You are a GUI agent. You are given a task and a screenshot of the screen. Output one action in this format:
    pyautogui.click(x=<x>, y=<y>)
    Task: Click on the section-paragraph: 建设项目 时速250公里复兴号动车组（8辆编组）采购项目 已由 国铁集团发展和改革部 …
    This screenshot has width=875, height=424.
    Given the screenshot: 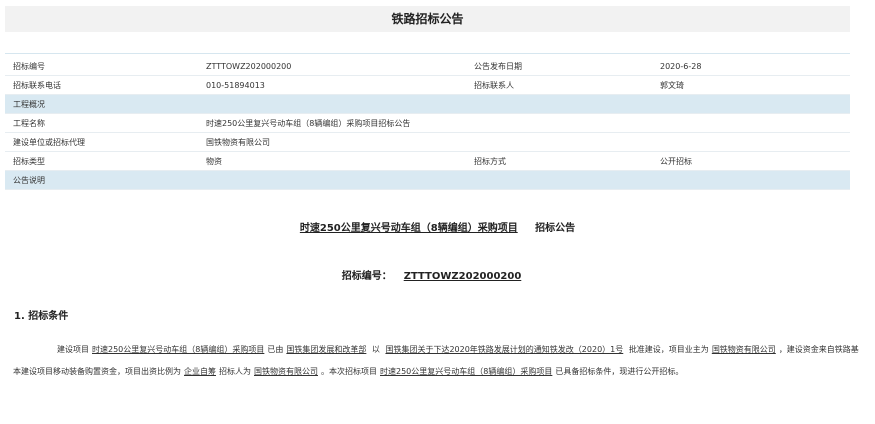 What is the action you would take?
    pyautogui.click(x=436, y=360)
    